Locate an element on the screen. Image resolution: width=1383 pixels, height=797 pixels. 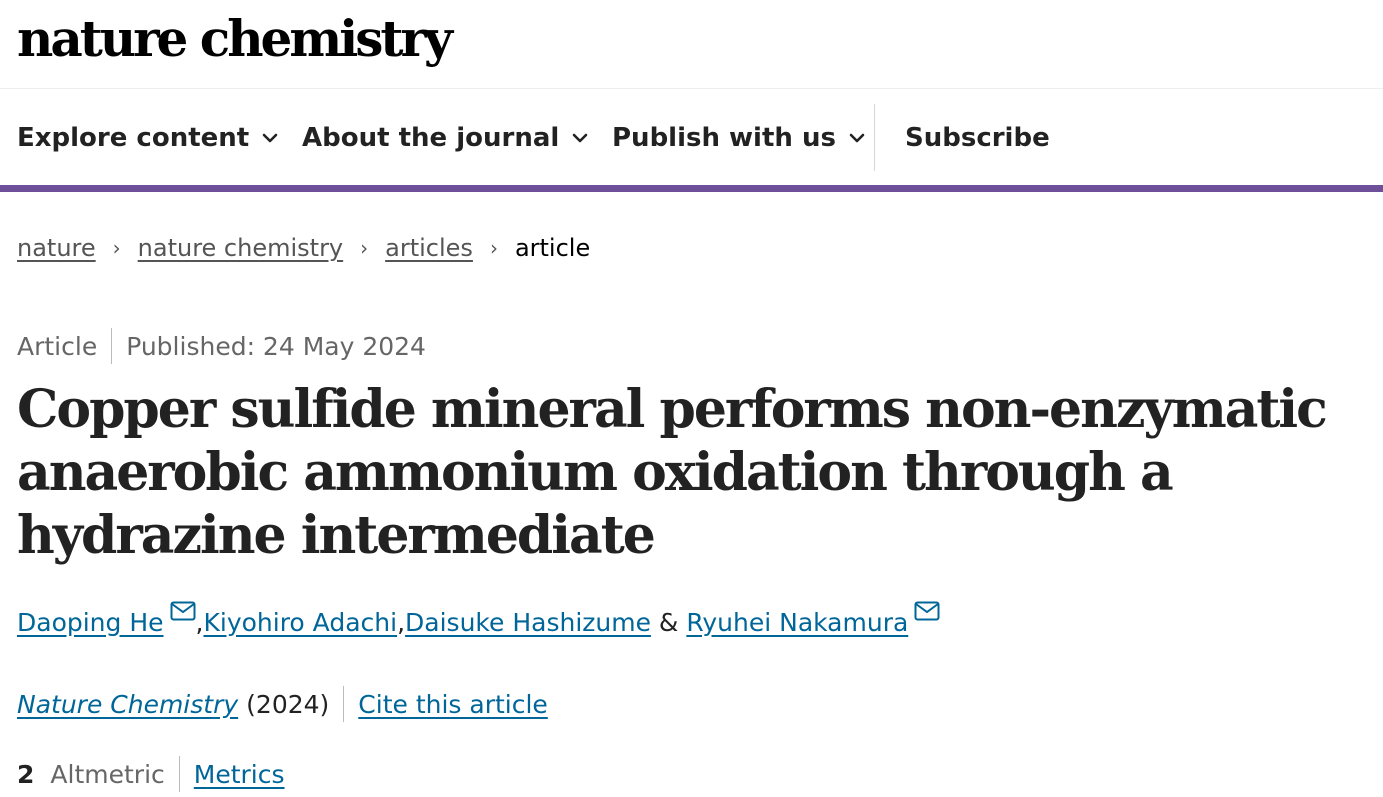
breadcrumb-current: article is located at coordinates (552, 248).